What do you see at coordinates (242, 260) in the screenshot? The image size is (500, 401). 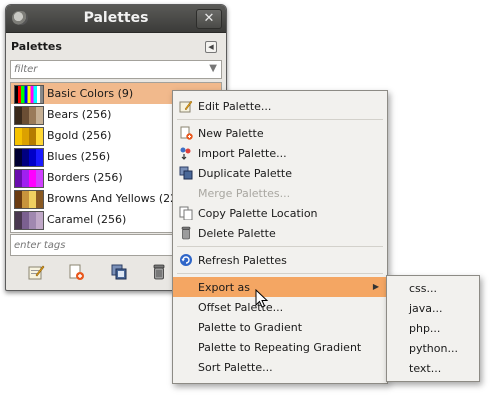 I see `menu-item-label: Refresh Palettes` at bounding box center [242, 260].